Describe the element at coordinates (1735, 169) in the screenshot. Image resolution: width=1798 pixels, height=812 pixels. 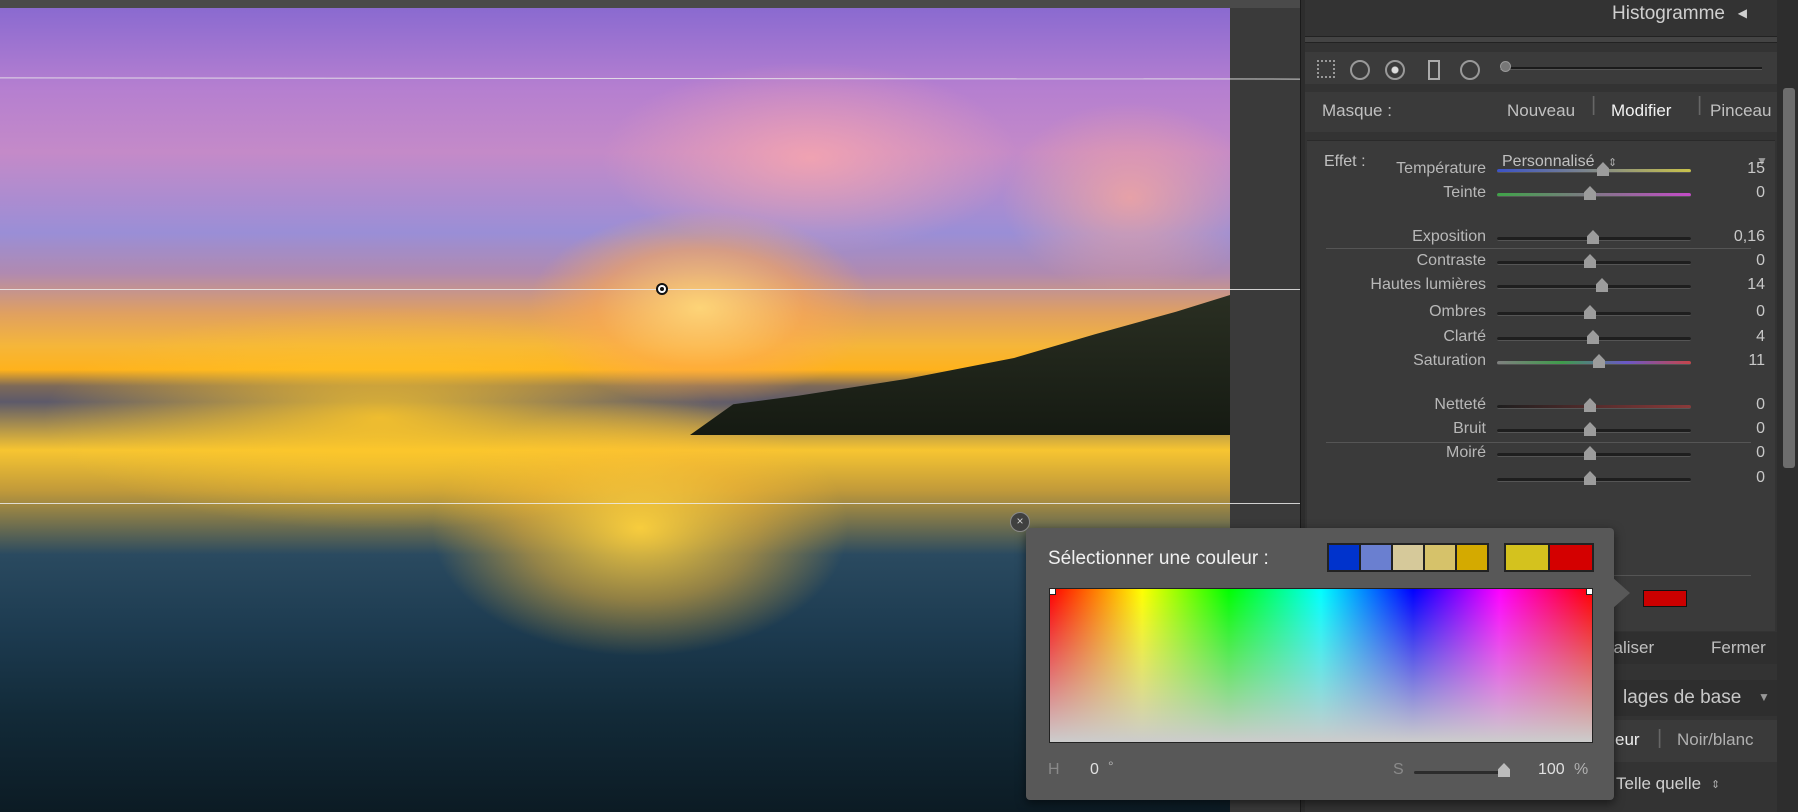
I see `slider-value: 15` at that location.